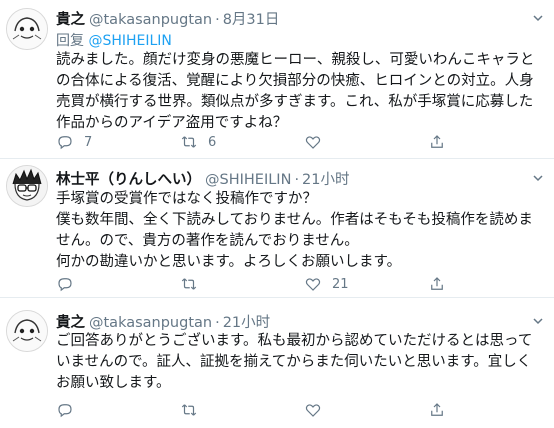 The height and width of the screenshot is (428, 554). Describe the element at coordinates (294, 362) in the screenshot. I see `tweet-line: いませんので。証人、証拠を揃えてからまた伺いたいと思います。宜しく` at that location.